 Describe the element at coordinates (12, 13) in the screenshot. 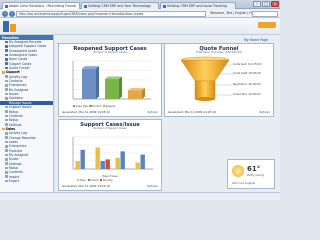

I see `forward-button: ›` at that location.